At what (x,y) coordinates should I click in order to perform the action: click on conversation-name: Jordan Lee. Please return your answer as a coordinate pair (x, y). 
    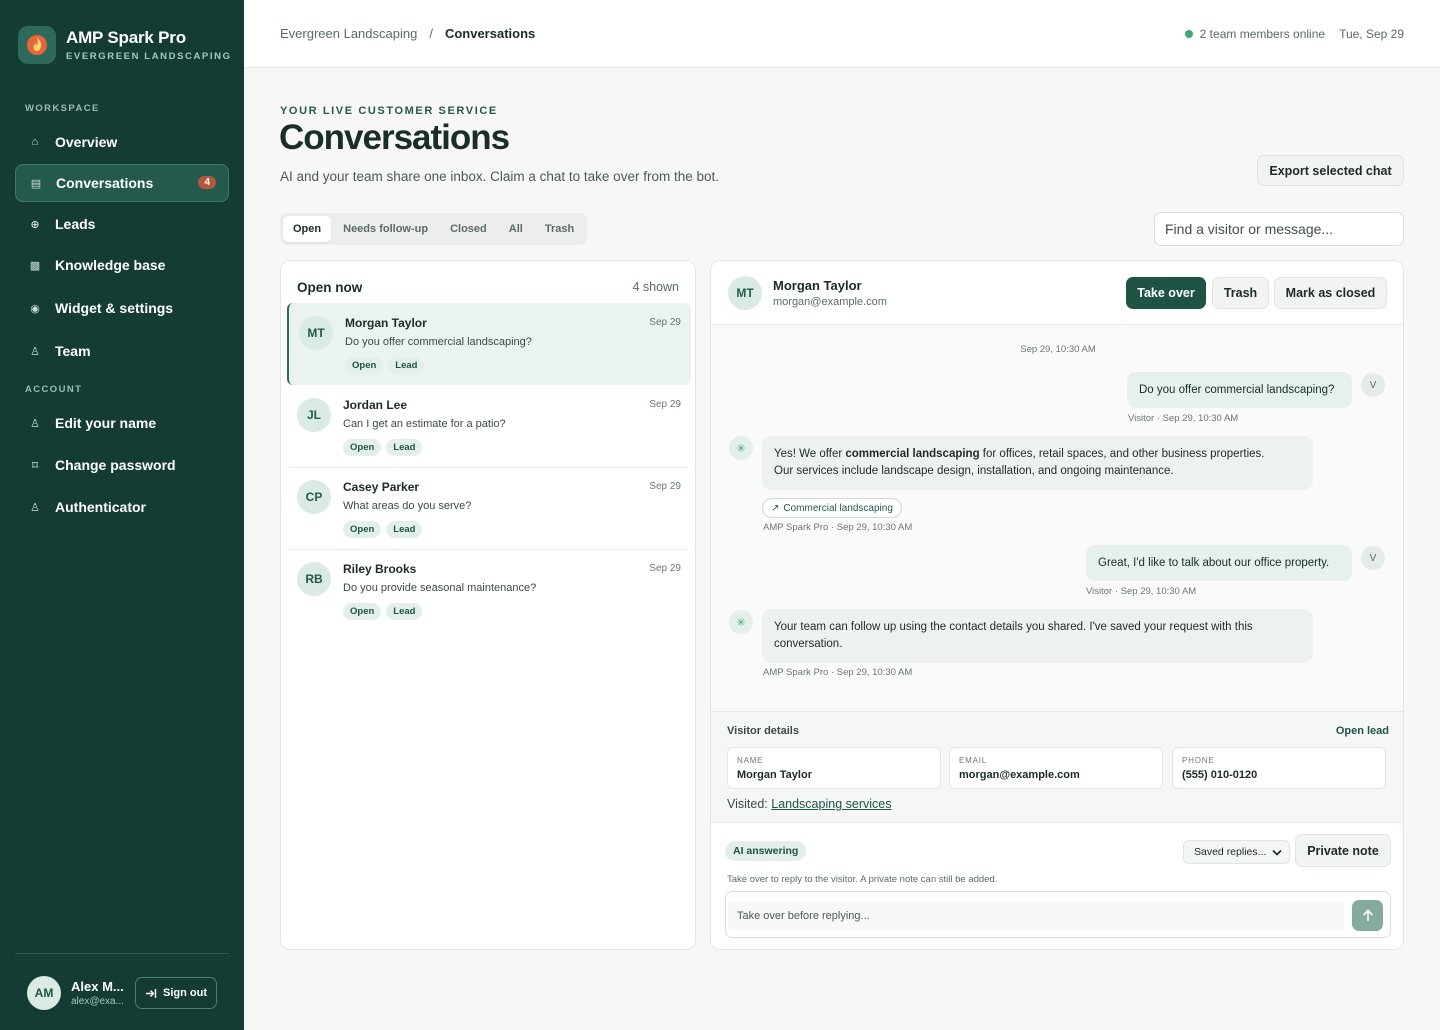
    Looking at the image, I should click on (375, 405).